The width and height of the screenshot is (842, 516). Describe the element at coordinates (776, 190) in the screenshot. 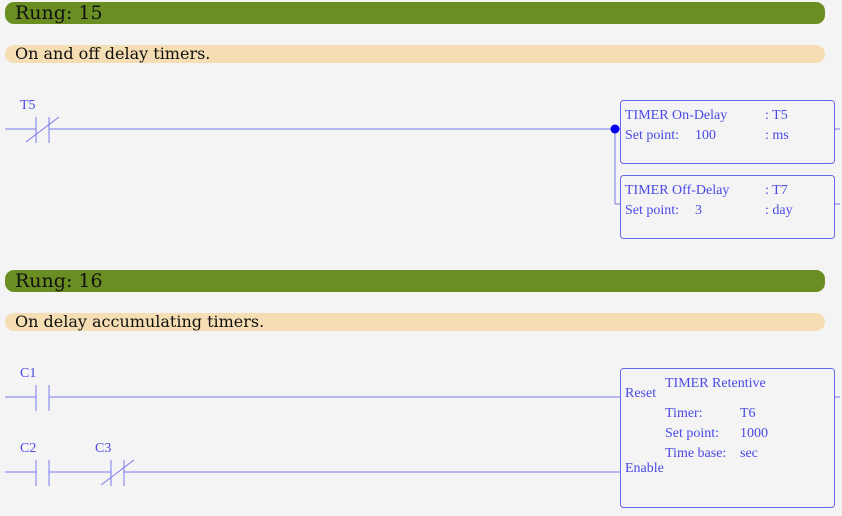

I see `timer-off-delay-name: : T7` at that location.